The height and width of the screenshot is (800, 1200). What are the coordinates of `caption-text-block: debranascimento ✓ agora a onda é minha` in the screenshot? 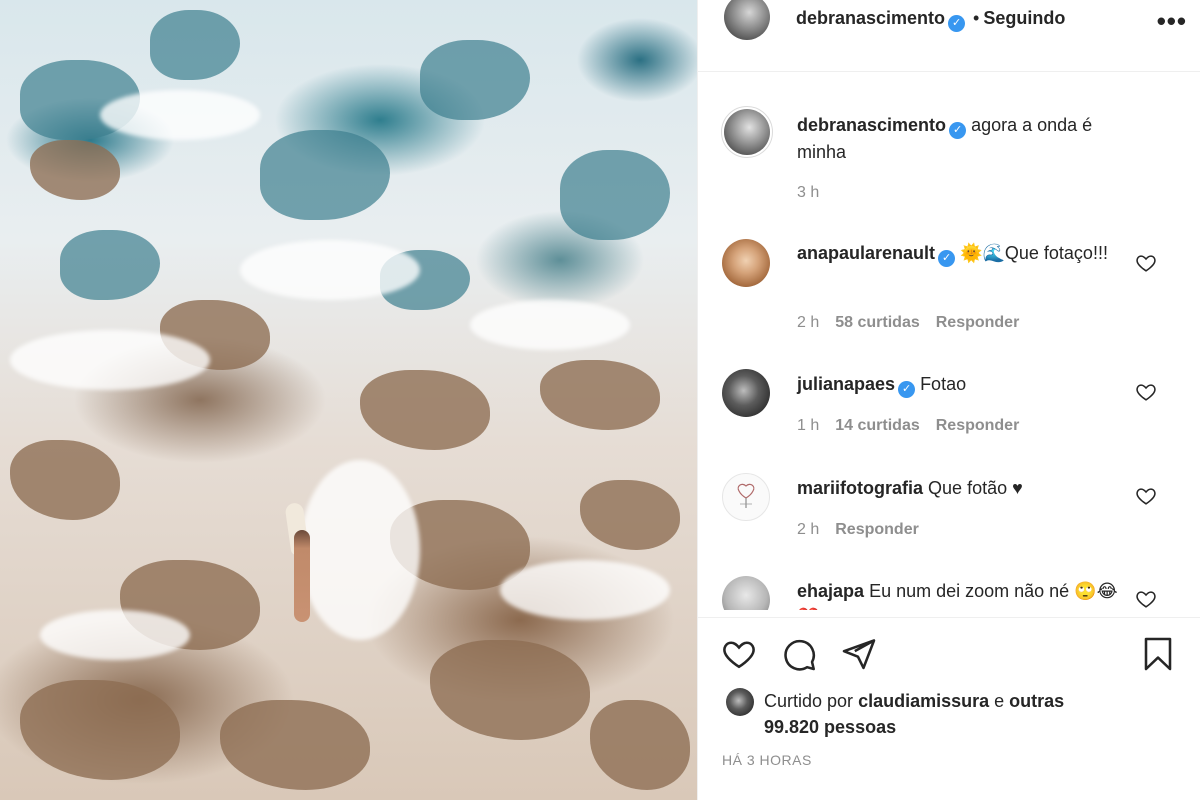 It's located at (967, 138).